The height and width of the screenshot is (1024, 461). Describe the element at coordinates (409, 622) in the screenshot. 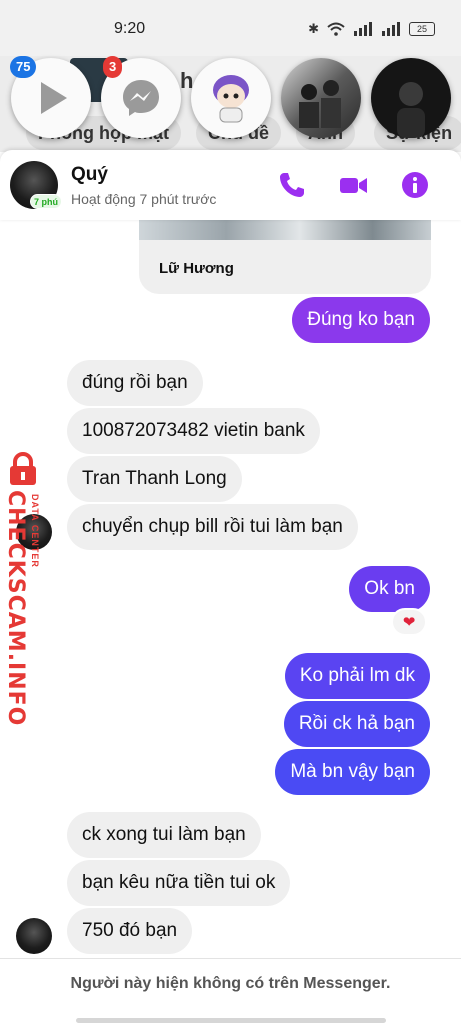

I see `heart-reaction-icon: ❤` at that location.